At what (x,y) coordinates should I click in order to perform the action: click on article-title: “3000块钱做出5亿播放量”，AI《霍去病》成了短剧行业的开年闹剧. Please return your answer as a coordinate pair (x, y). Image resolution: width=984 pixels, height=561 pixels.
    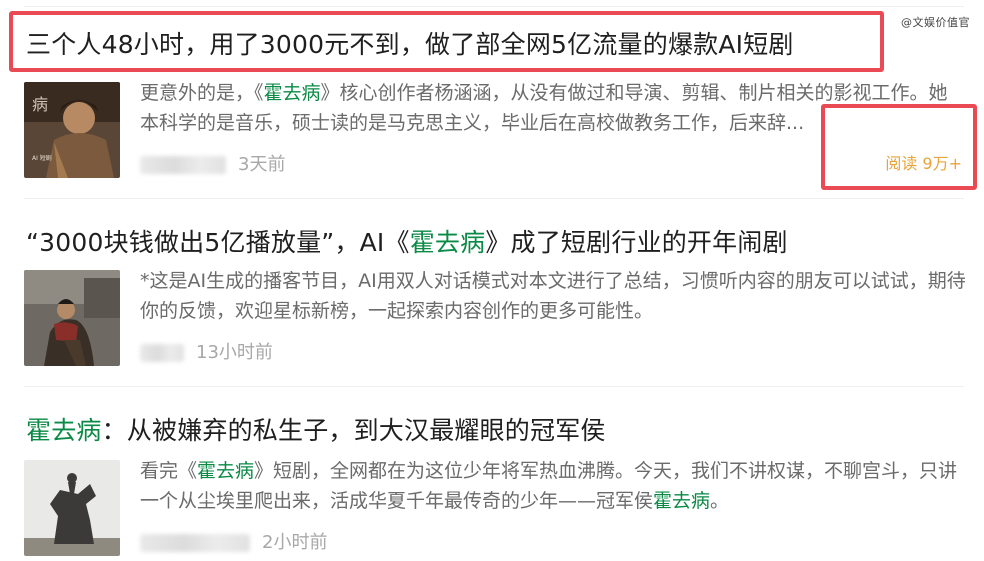
    Looking at the image, I should click on (407, 241).